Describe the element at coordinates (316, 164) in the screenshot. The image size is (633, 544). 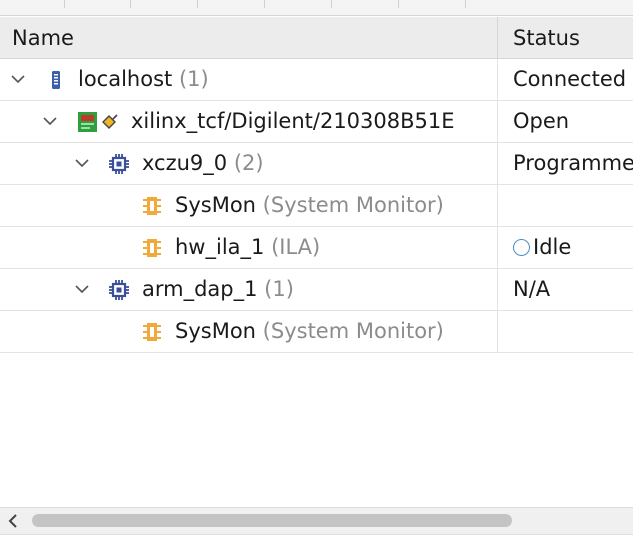
I see `tree-row-xczu9: xczu9_0 (2) Programmed` at that location.